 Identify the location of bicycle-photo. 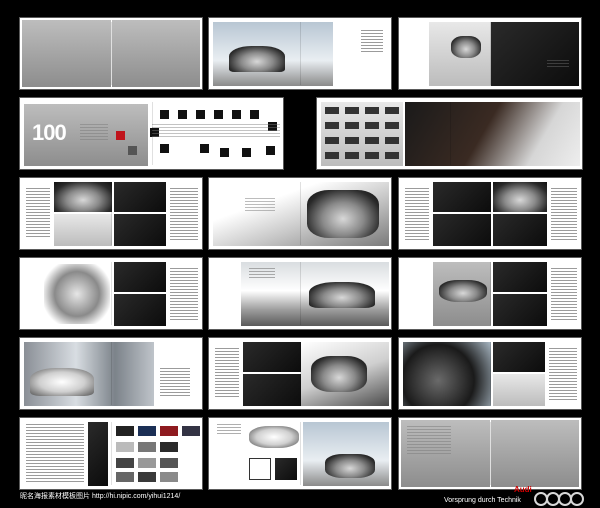
(260, 469).